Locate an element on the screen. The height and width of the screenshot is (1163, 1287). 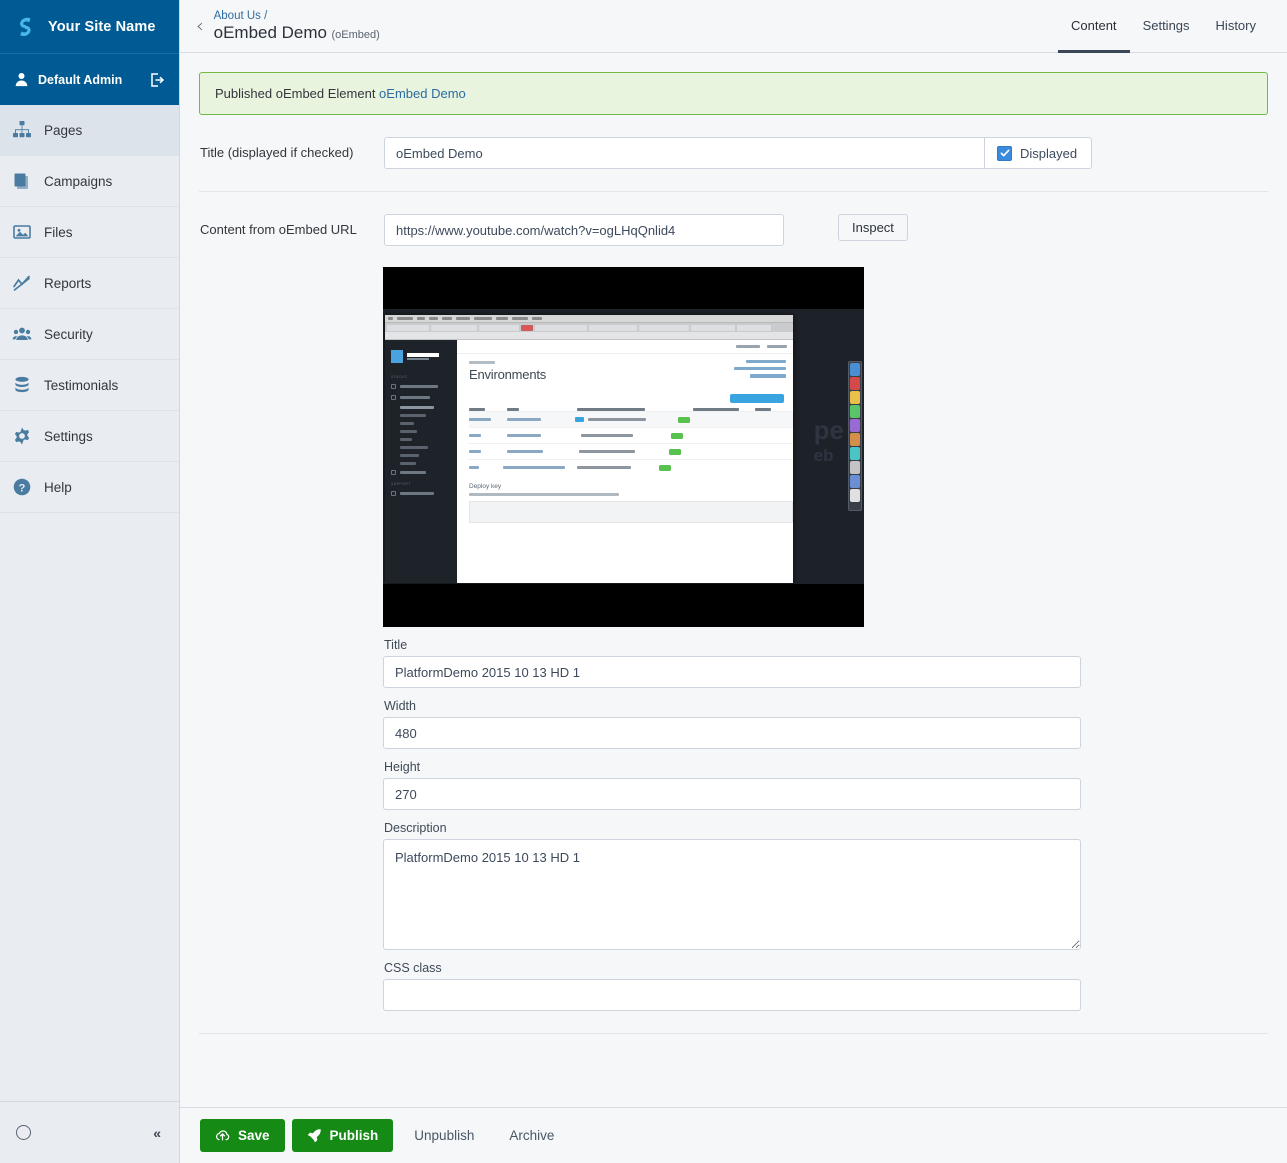
browser-window-screenshot: STACKS SUPPORT Environments Deploy key is located at coordinates (589, 449).